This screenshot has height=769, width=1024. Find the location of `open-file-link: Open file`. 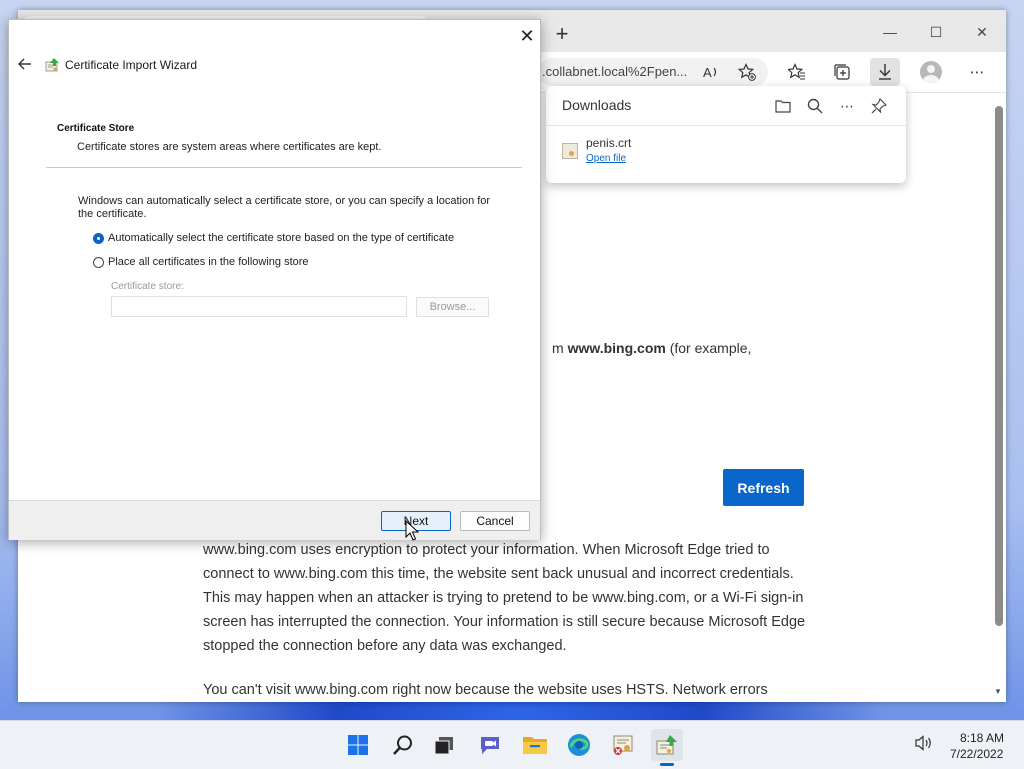

open-file-link: Open file is located at coordinates (606, 158).